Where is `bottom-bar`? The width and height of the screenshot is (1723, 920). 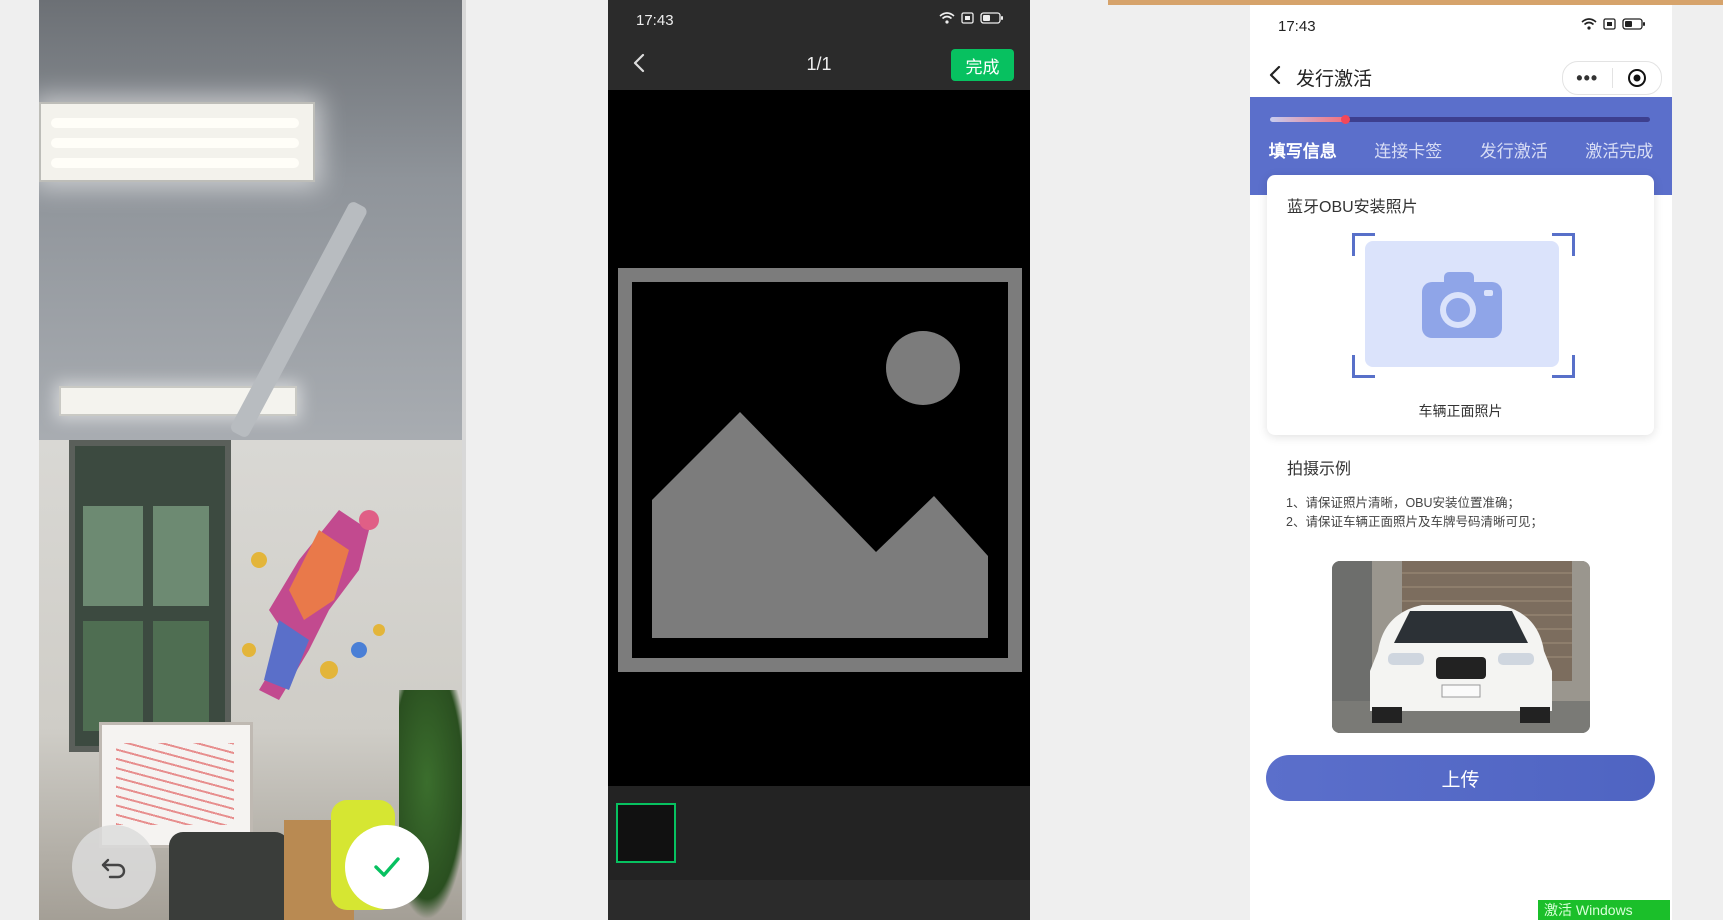
bottom-bar is located at coordinates (819, 900).